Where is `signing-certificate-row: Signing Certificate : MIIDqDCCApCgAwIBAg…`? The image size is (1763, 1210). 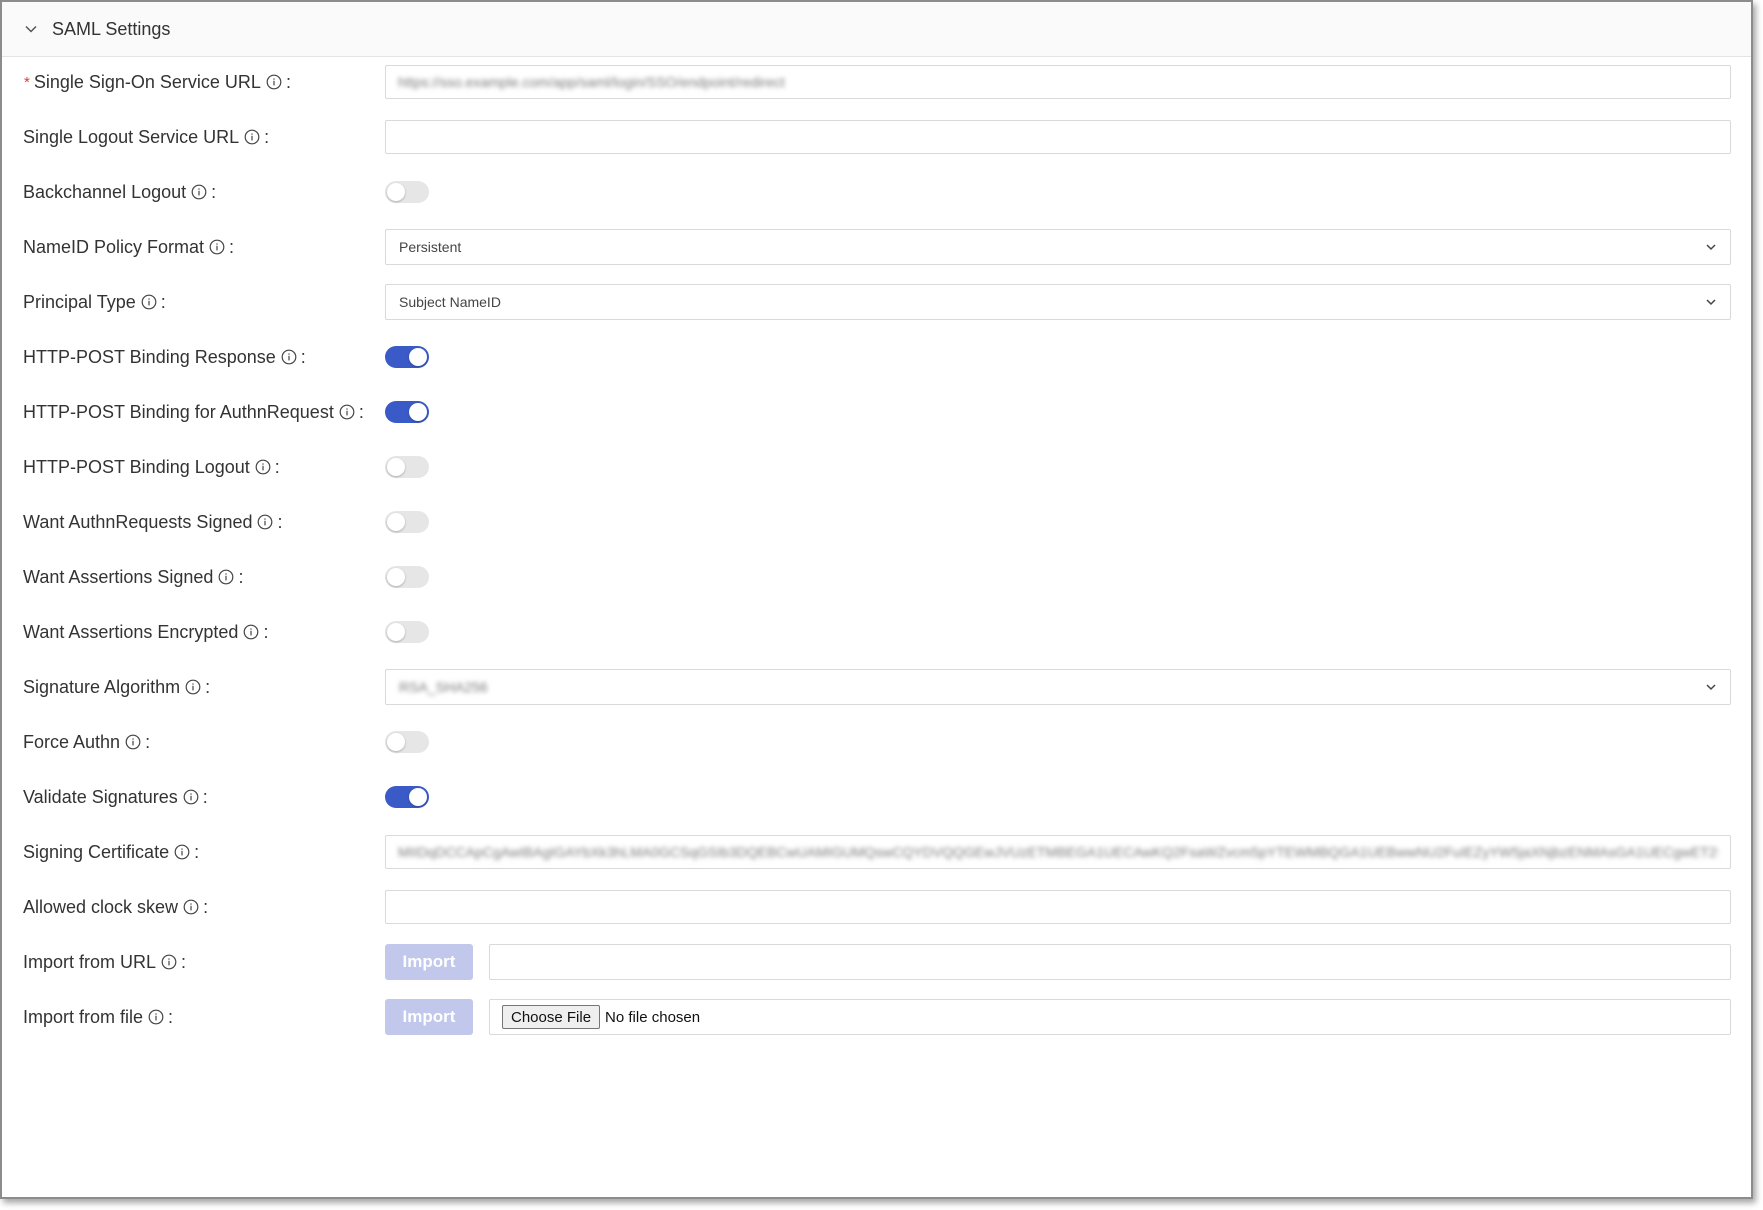
signing-certificate-row: Signing Certificate : MIIDqDCCApCgAwIBAg… is located at coordinates (876, 852).